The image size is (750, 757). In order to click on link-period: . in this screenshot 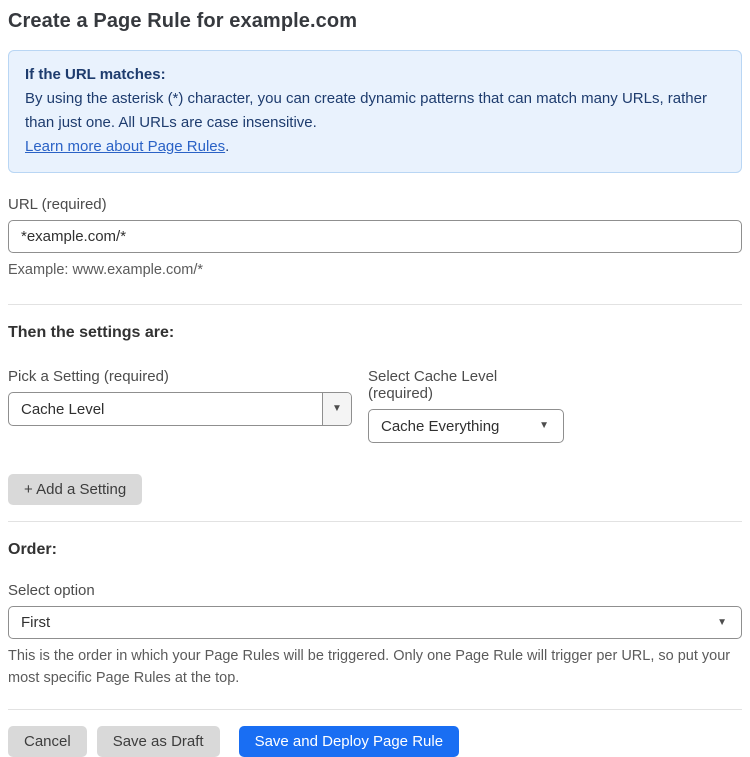, I will do `click(227, 146)`.